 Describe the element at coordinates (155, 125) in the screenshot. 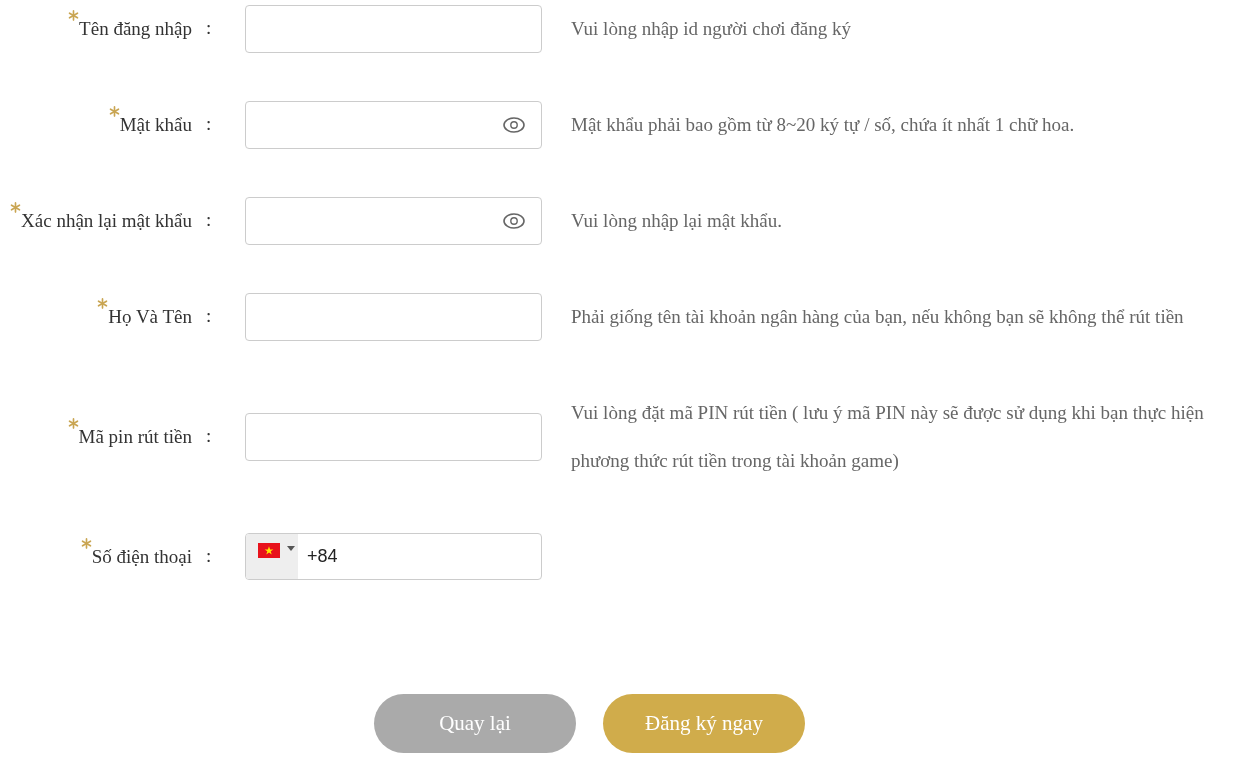

I see `field-label: Mật khẩu` at that location.